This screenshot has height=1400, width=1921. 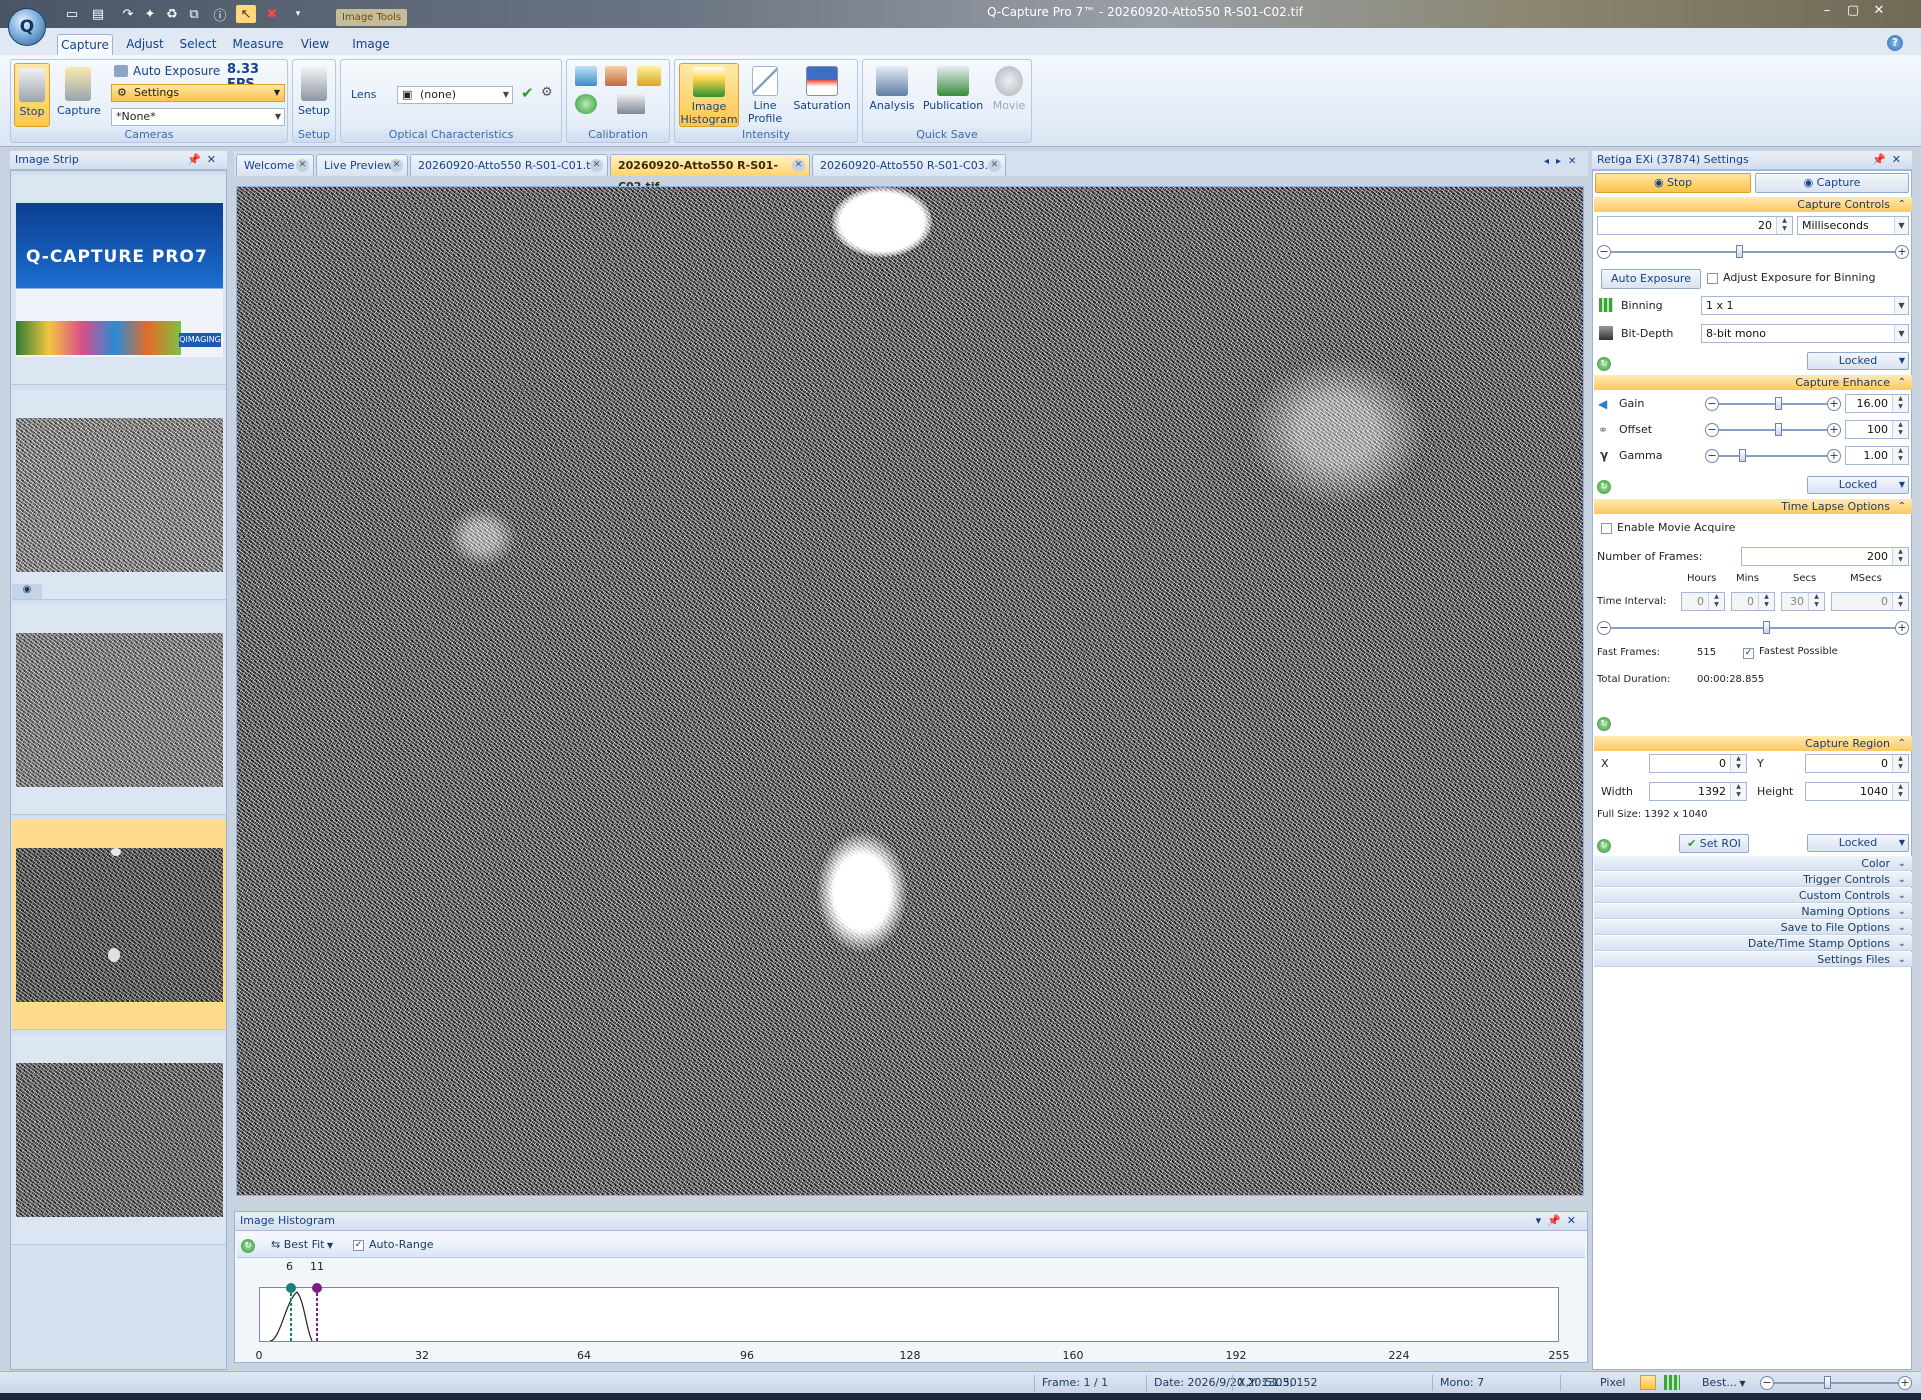 I want to click on setup-button: Setup, so click(x=314, y=95).